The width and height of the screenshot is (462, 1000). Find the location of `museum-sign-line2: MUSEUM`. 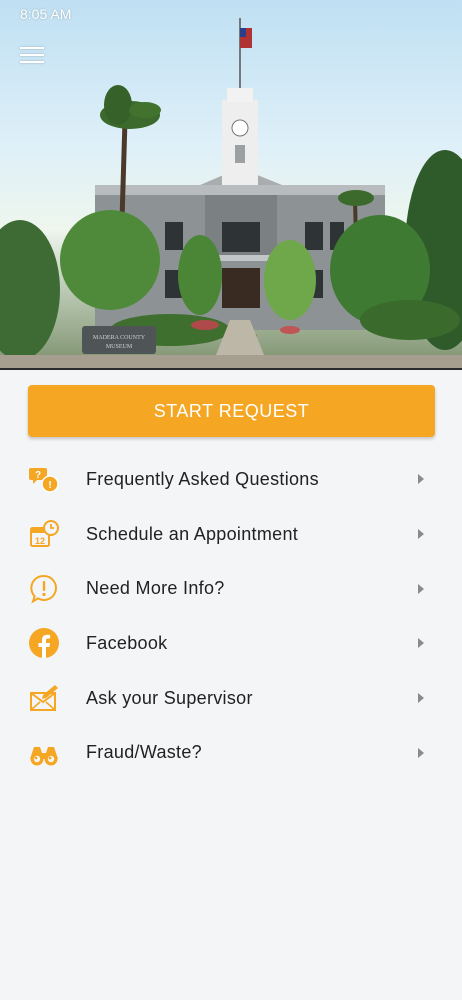

museum-sign-line2: MUSEUM is located at coordinates (119, 347).